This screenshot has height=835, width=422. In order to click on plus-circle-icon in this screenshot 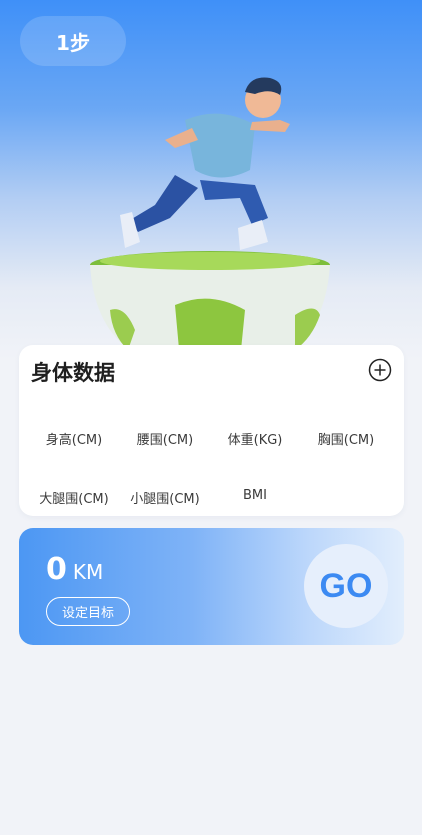, I will do `click(380, 370)`.